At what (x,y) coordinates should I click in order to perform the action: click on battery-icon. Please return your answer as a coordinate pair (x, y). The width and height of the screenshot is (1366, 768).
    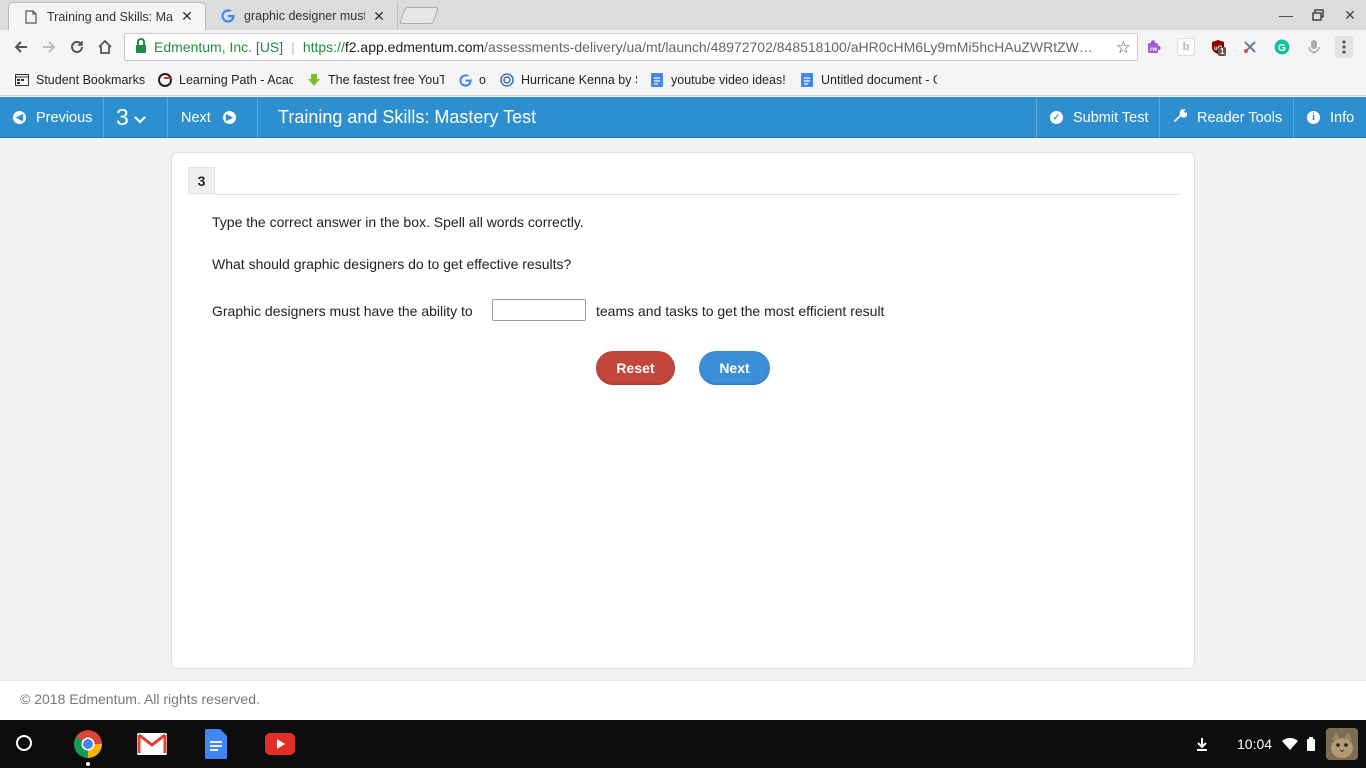
    Looking at the image, I should click on (1311, 744).